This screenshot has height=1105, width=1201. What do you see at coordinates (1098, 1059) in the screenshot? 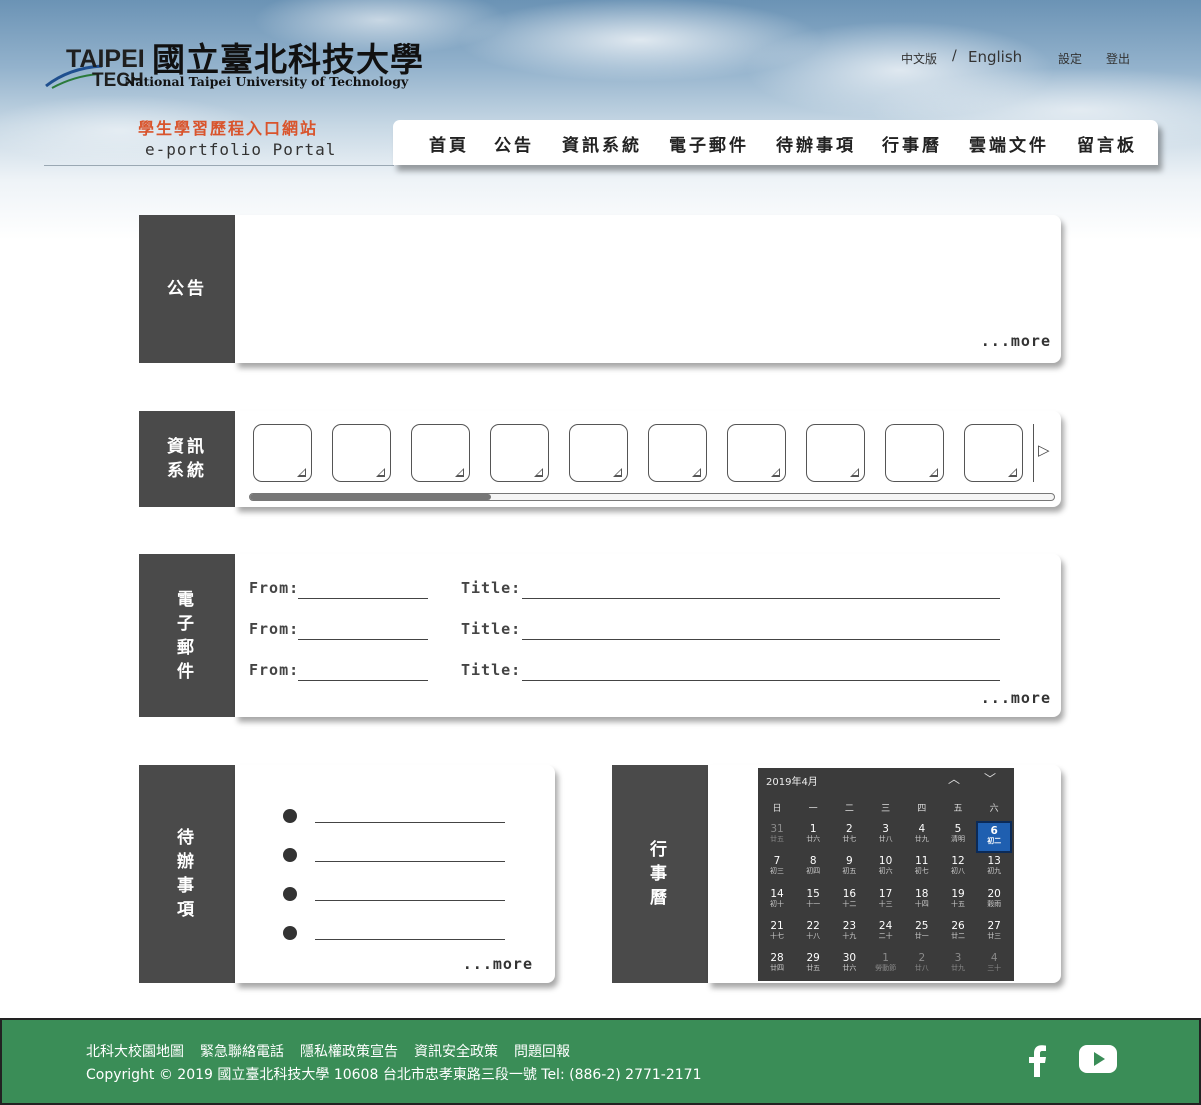
I see `youtube-icon` at bounding box center [1098, 1059].